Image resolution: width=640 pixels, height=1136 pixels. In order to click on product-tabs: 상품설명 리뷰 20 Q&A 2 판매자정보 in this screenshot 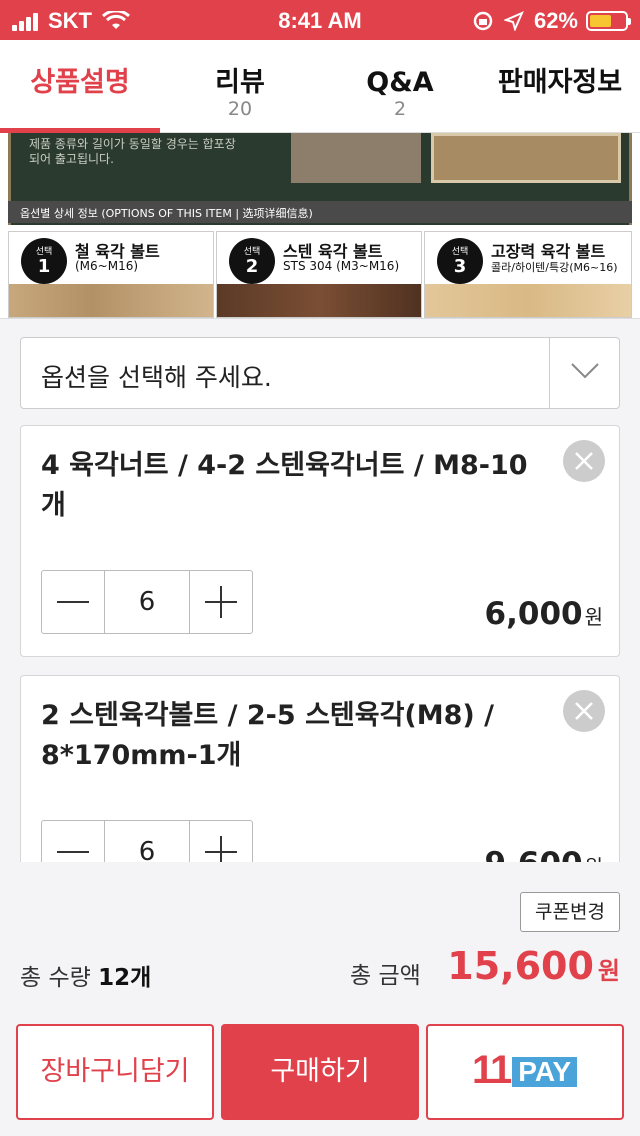, I will do `click(320, 86)`.